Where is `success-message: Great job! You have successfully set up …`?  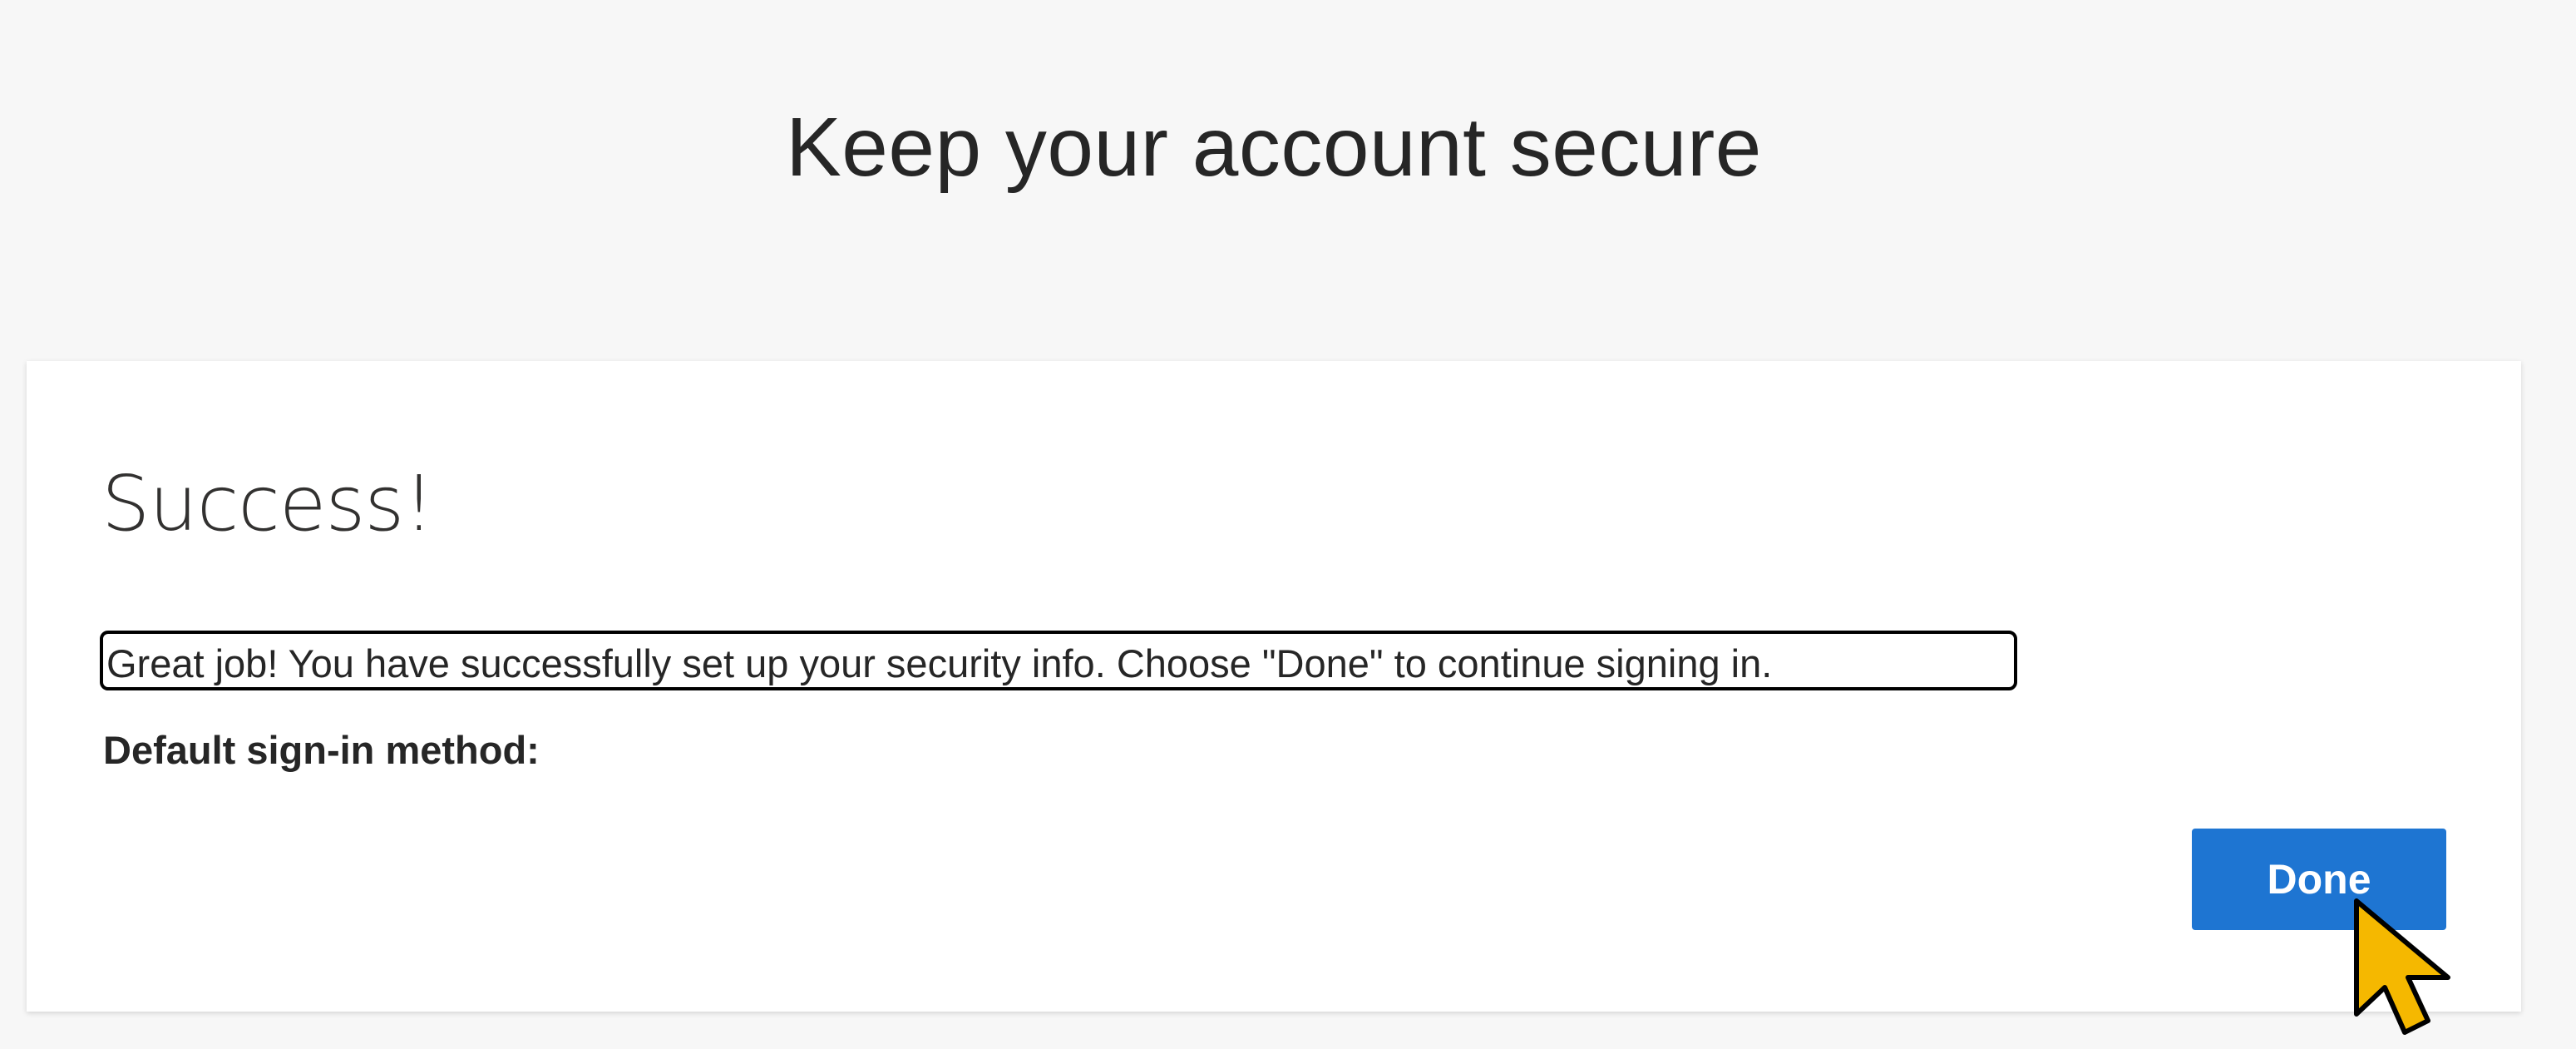 success-message: Great job! You have successfully set up … is located at coordinates (1058, 660).